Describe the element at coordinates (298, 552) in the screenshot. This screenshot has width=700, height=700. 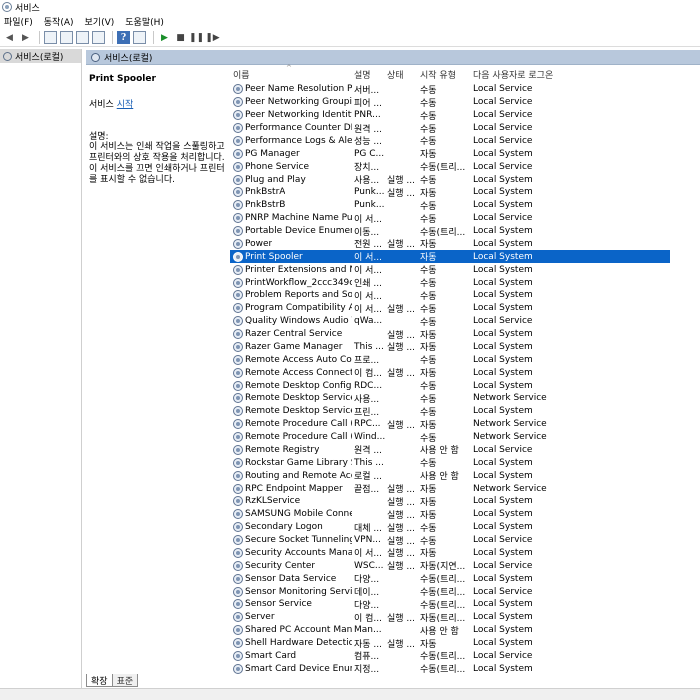
I see `service-name: Security Accounts Manager` at that location.